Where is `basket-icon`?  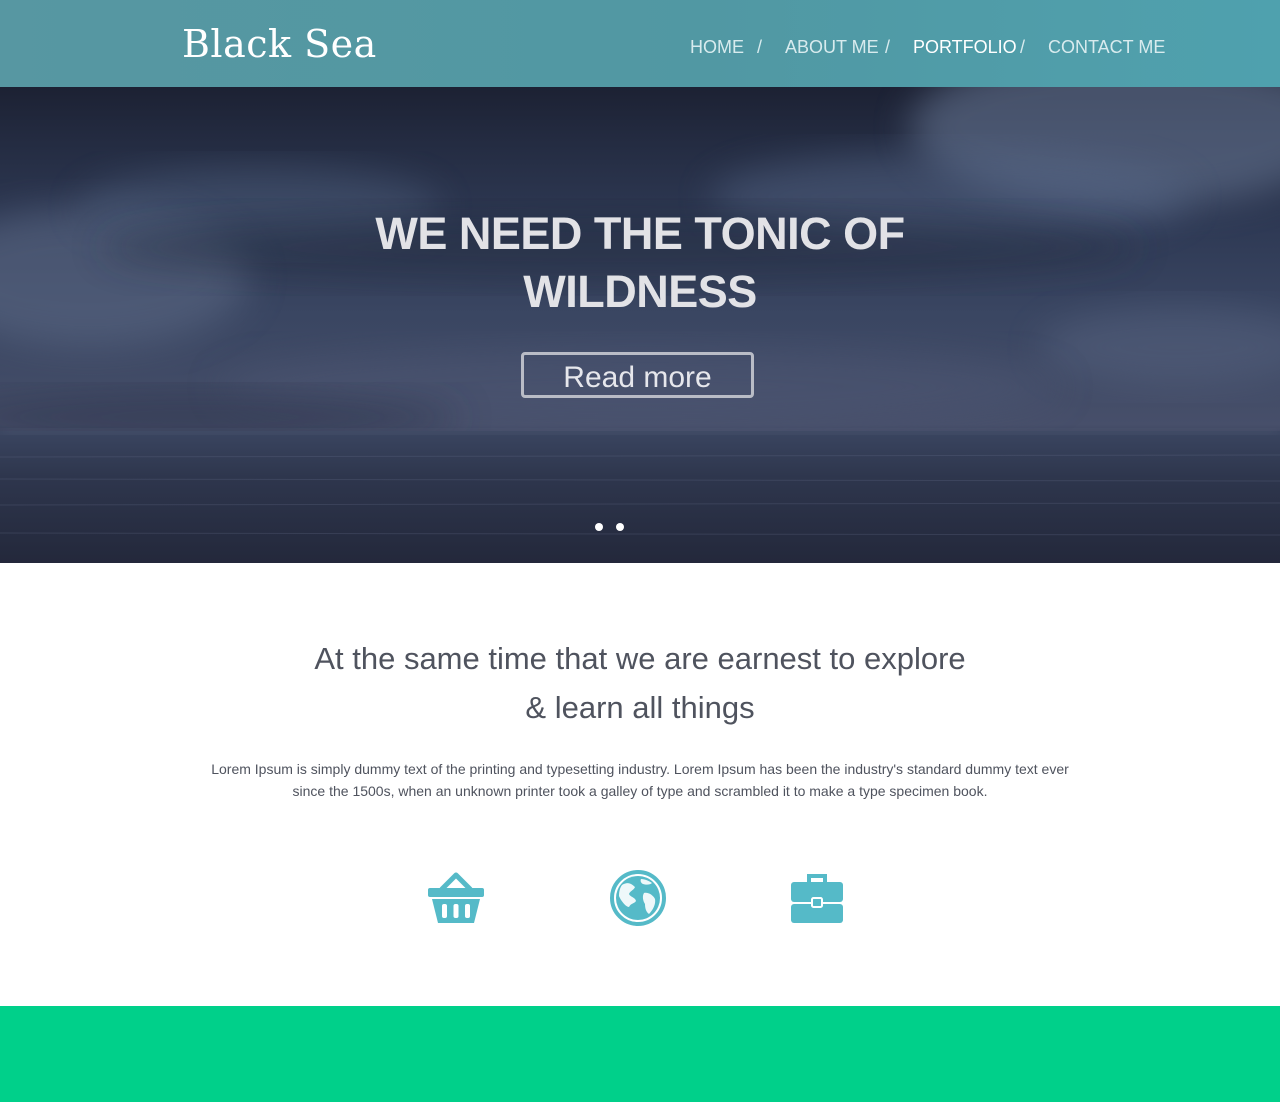
basket-icon is located at coordinates (456, 898).